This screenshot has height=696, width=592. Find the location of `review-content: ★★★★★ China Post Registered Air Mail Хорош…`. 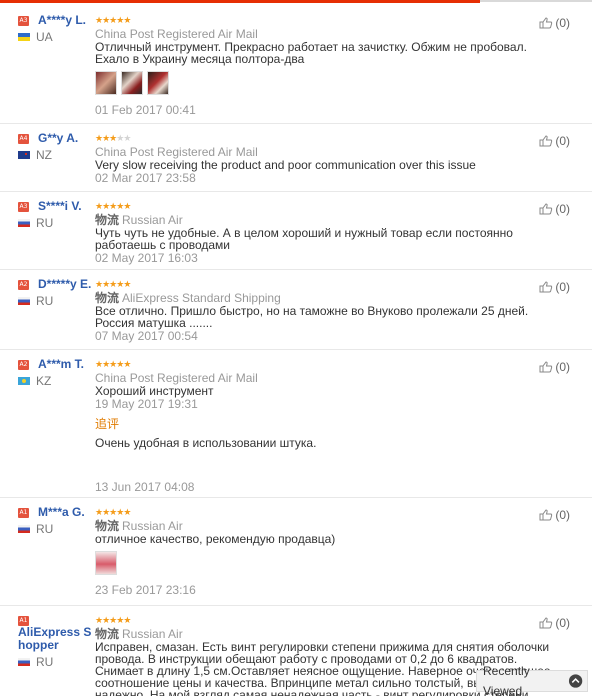

review-content: ★★★★★ China Post Registered Air Mail Хорош… is located at coordinates (325, 427).